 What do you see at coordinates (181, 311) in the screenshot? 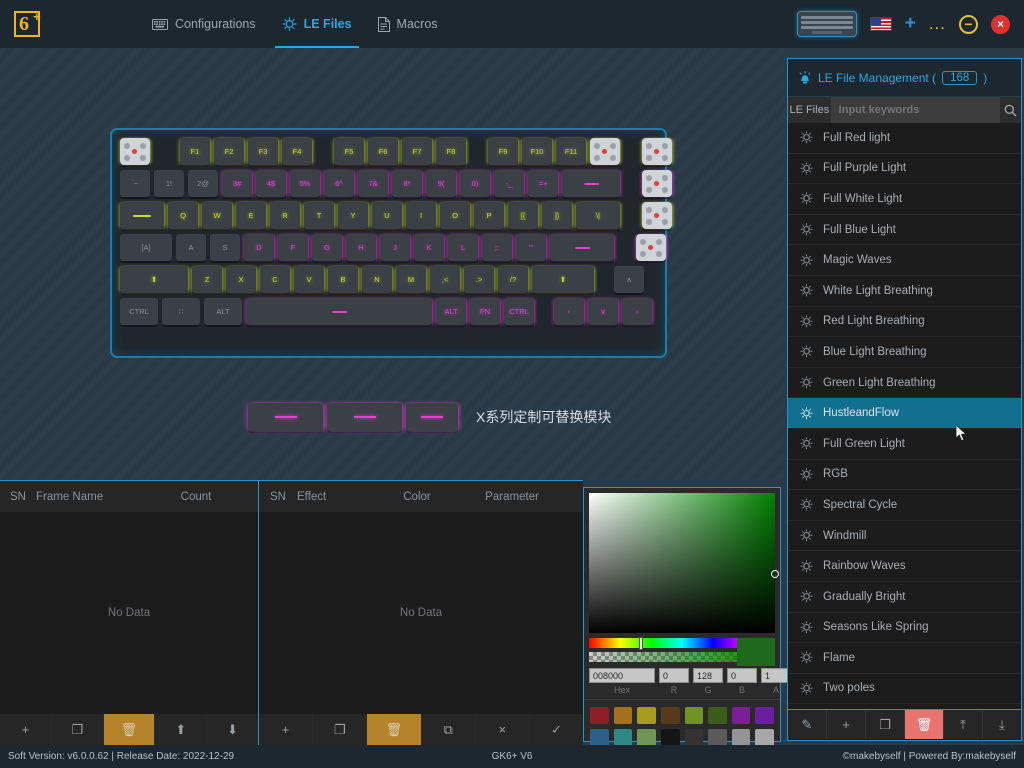
I see `key-win: ∷` at bounding box center [181, 311].